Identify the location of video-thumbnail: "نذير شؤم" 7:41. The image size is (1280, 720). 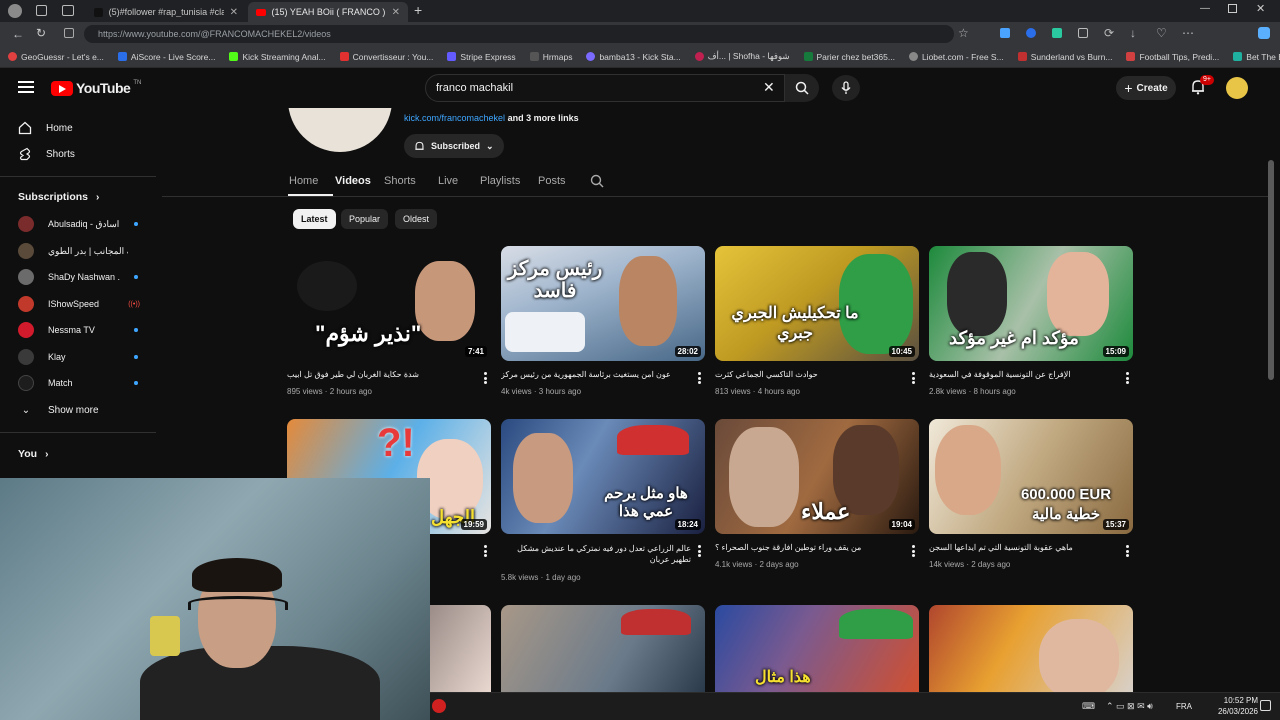
(389, 303).